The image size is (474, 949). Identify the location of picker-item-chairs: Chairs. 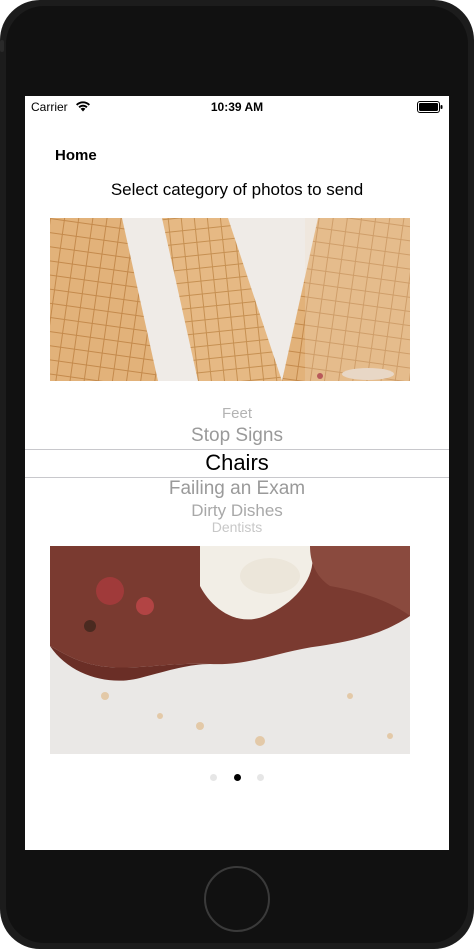
(237, 463).